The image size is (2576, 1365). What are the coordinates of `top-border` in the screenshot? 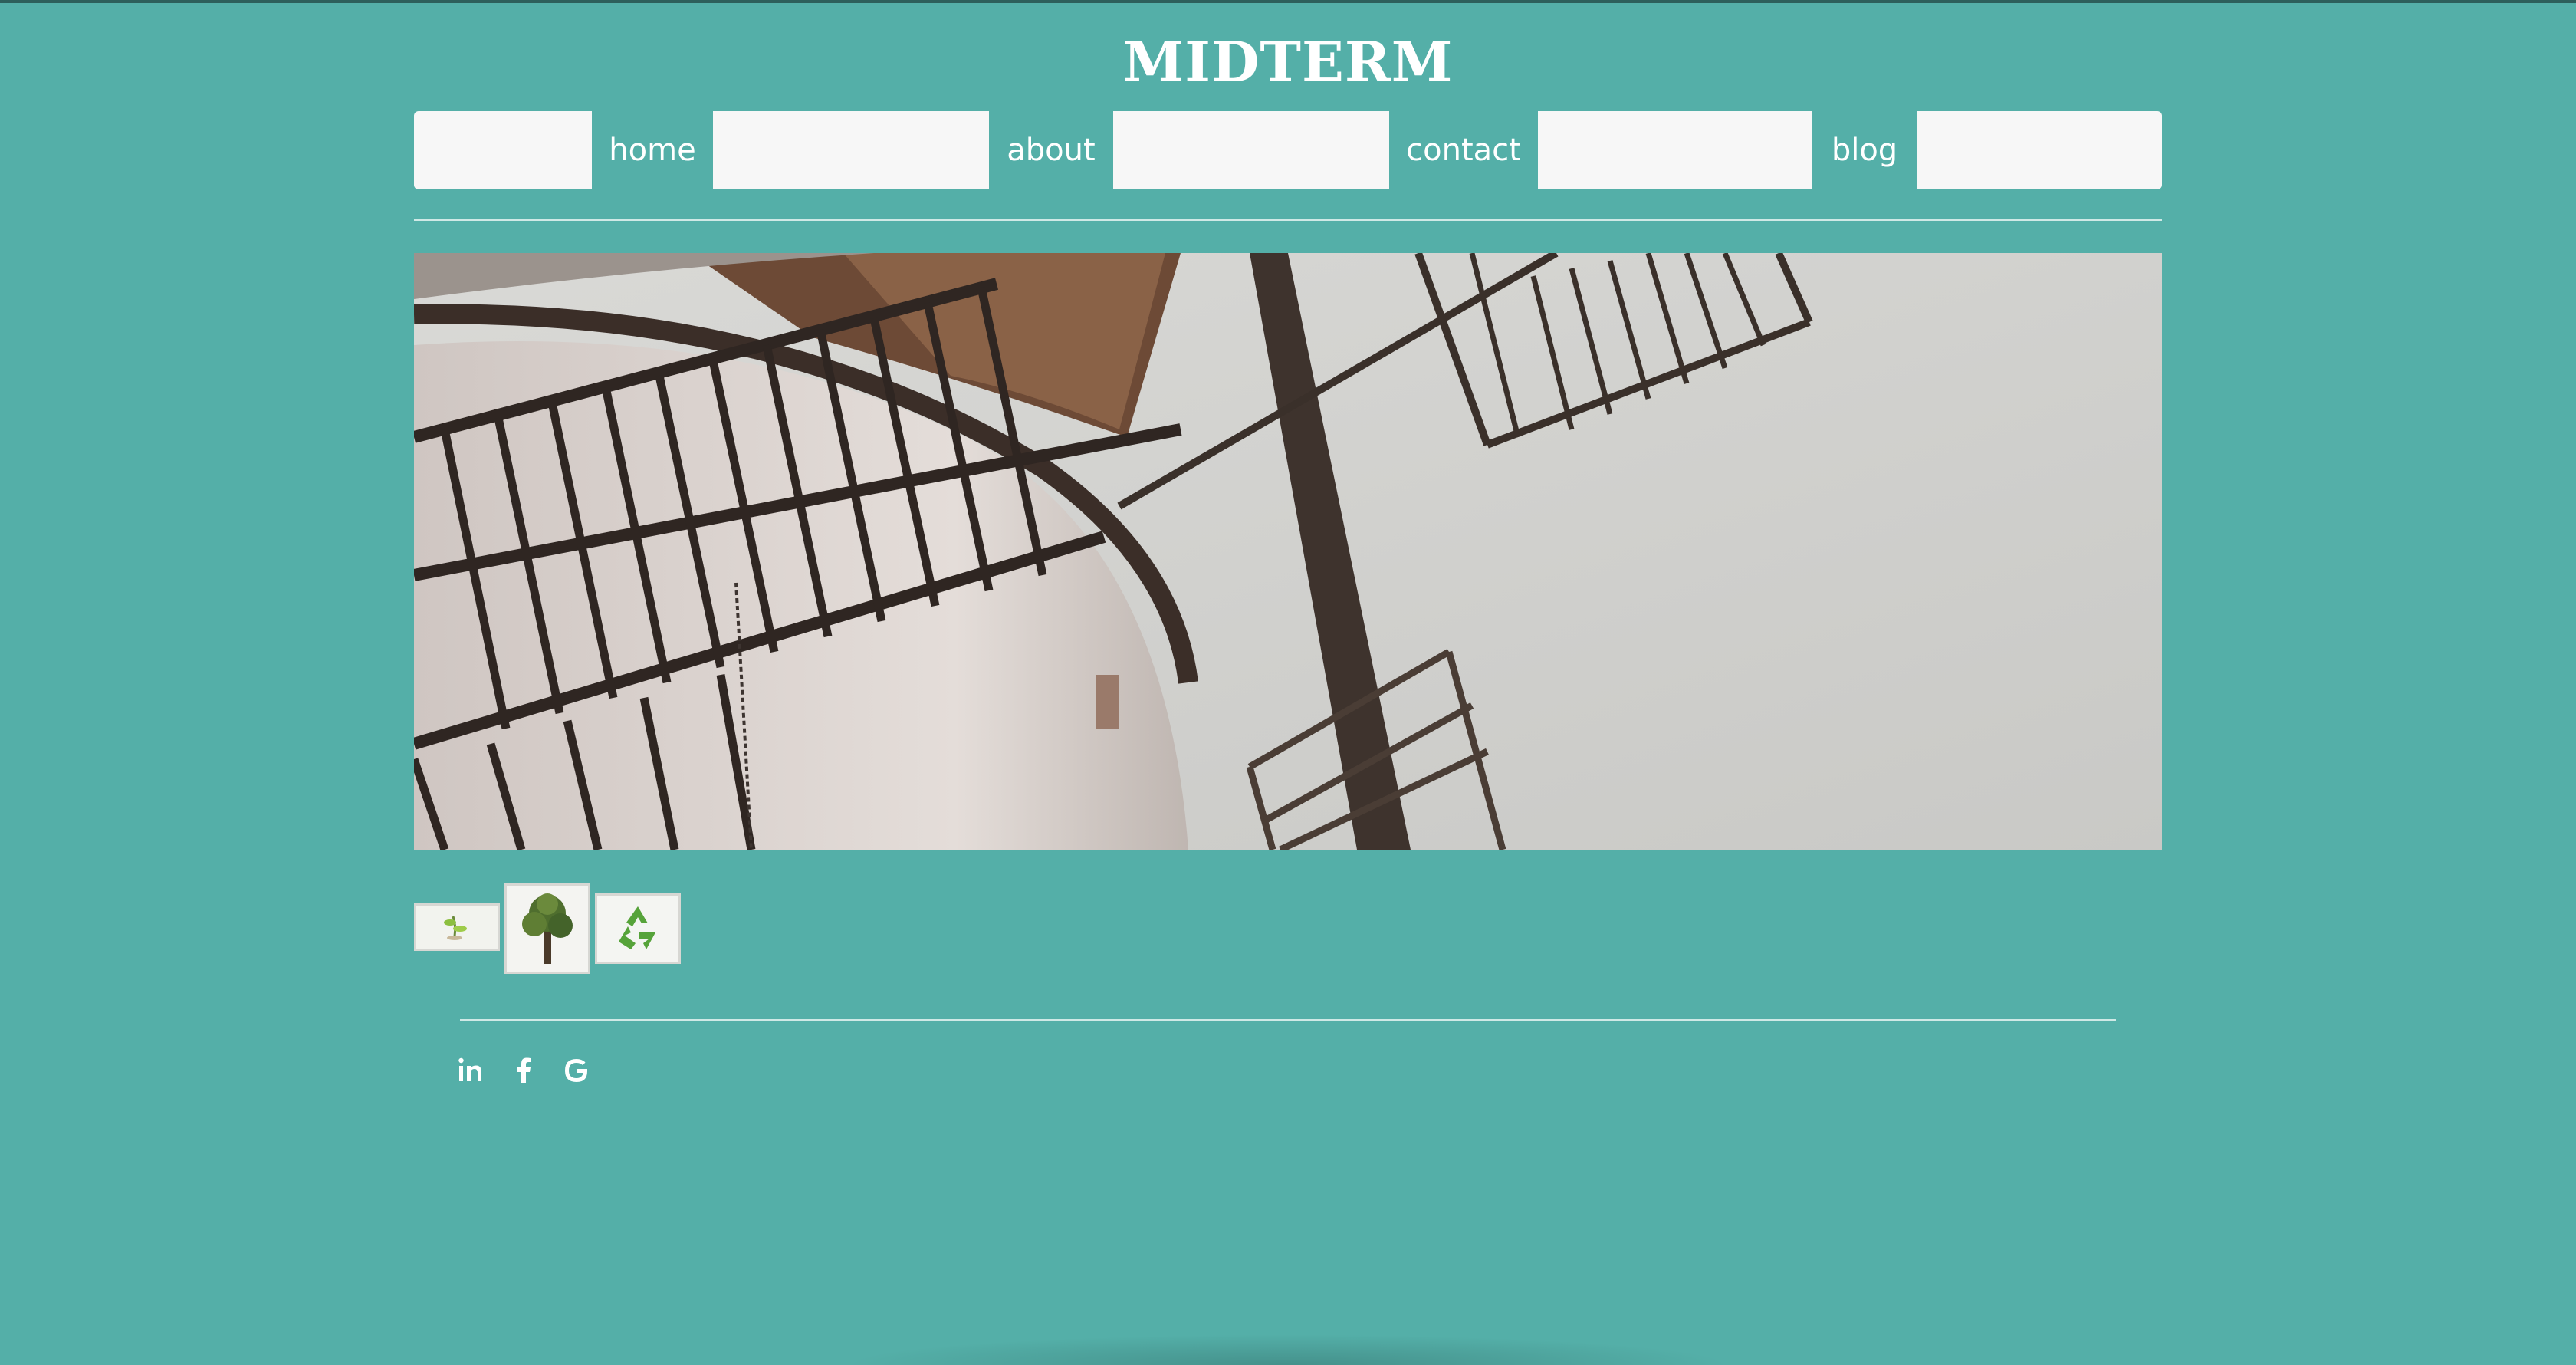 It's located at (1288, 2).